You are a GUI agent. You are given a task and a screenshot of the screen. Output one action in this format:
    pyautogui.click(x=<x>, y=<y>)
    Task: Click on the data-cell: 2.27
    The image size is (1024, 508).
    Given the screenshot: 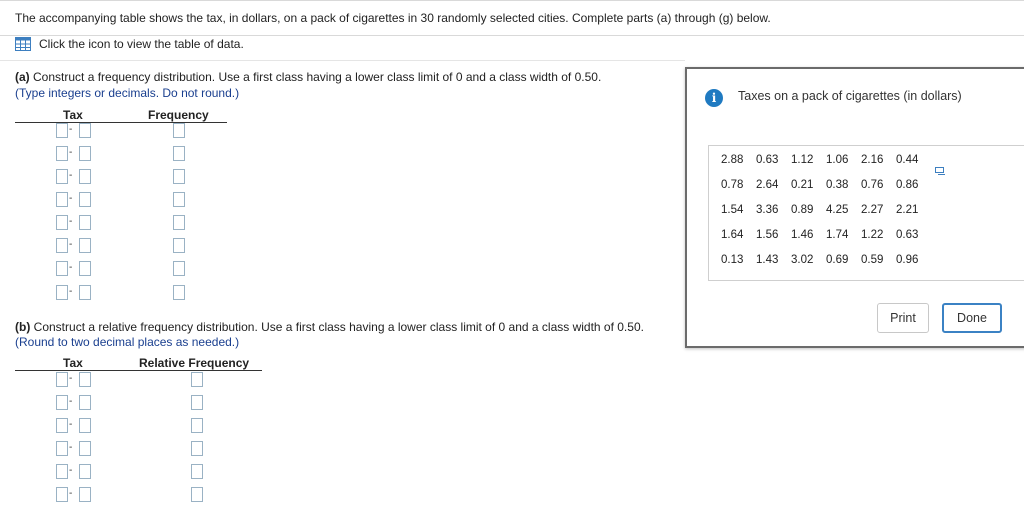 What is the action you would take?
    pyautogui.click(x=872, y=210)
    